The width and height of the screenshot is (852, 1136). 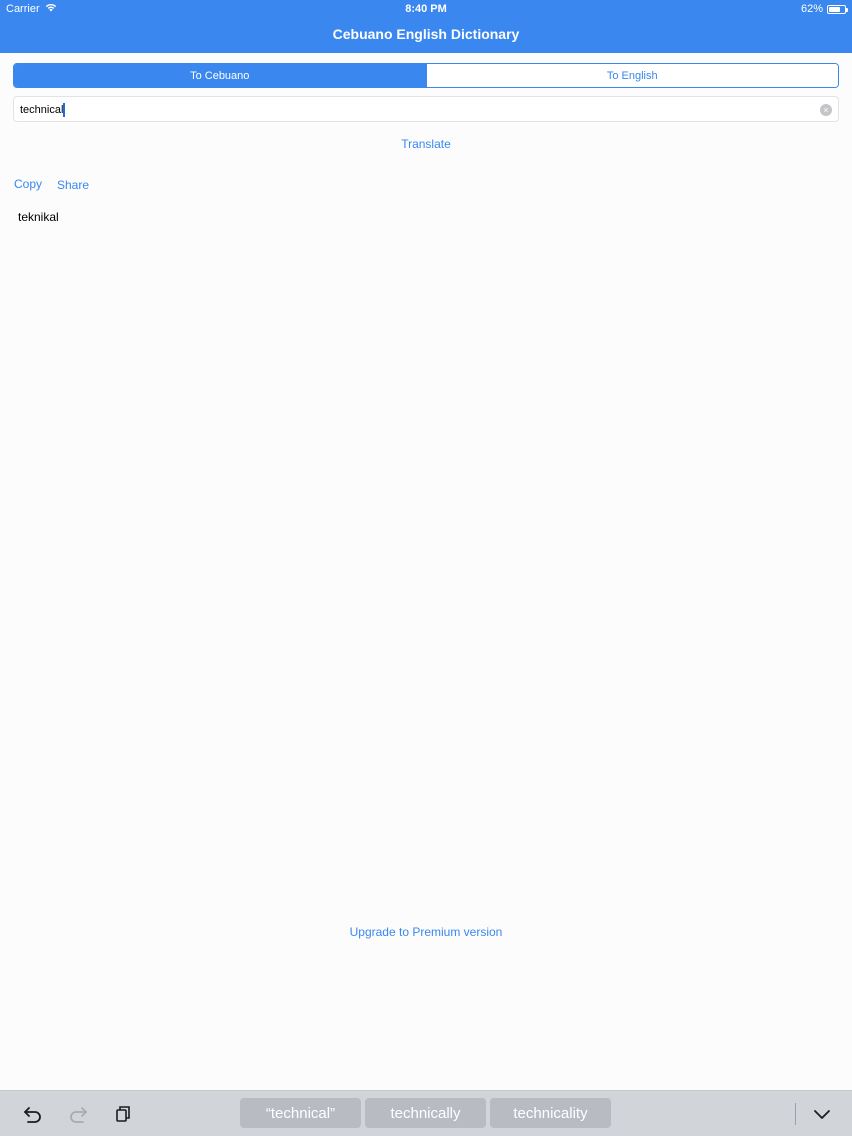 I want to click on paste-icon, so click(x=123, y=1114).